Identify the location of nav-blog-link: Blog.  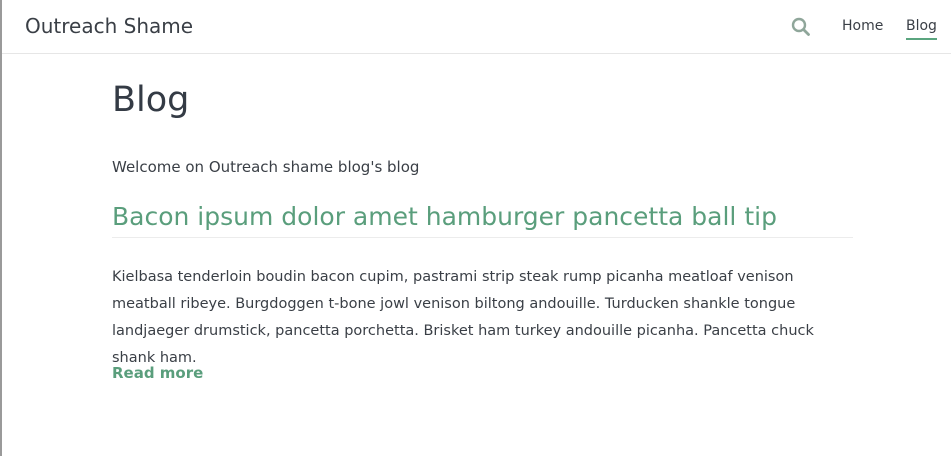
(921, 29).